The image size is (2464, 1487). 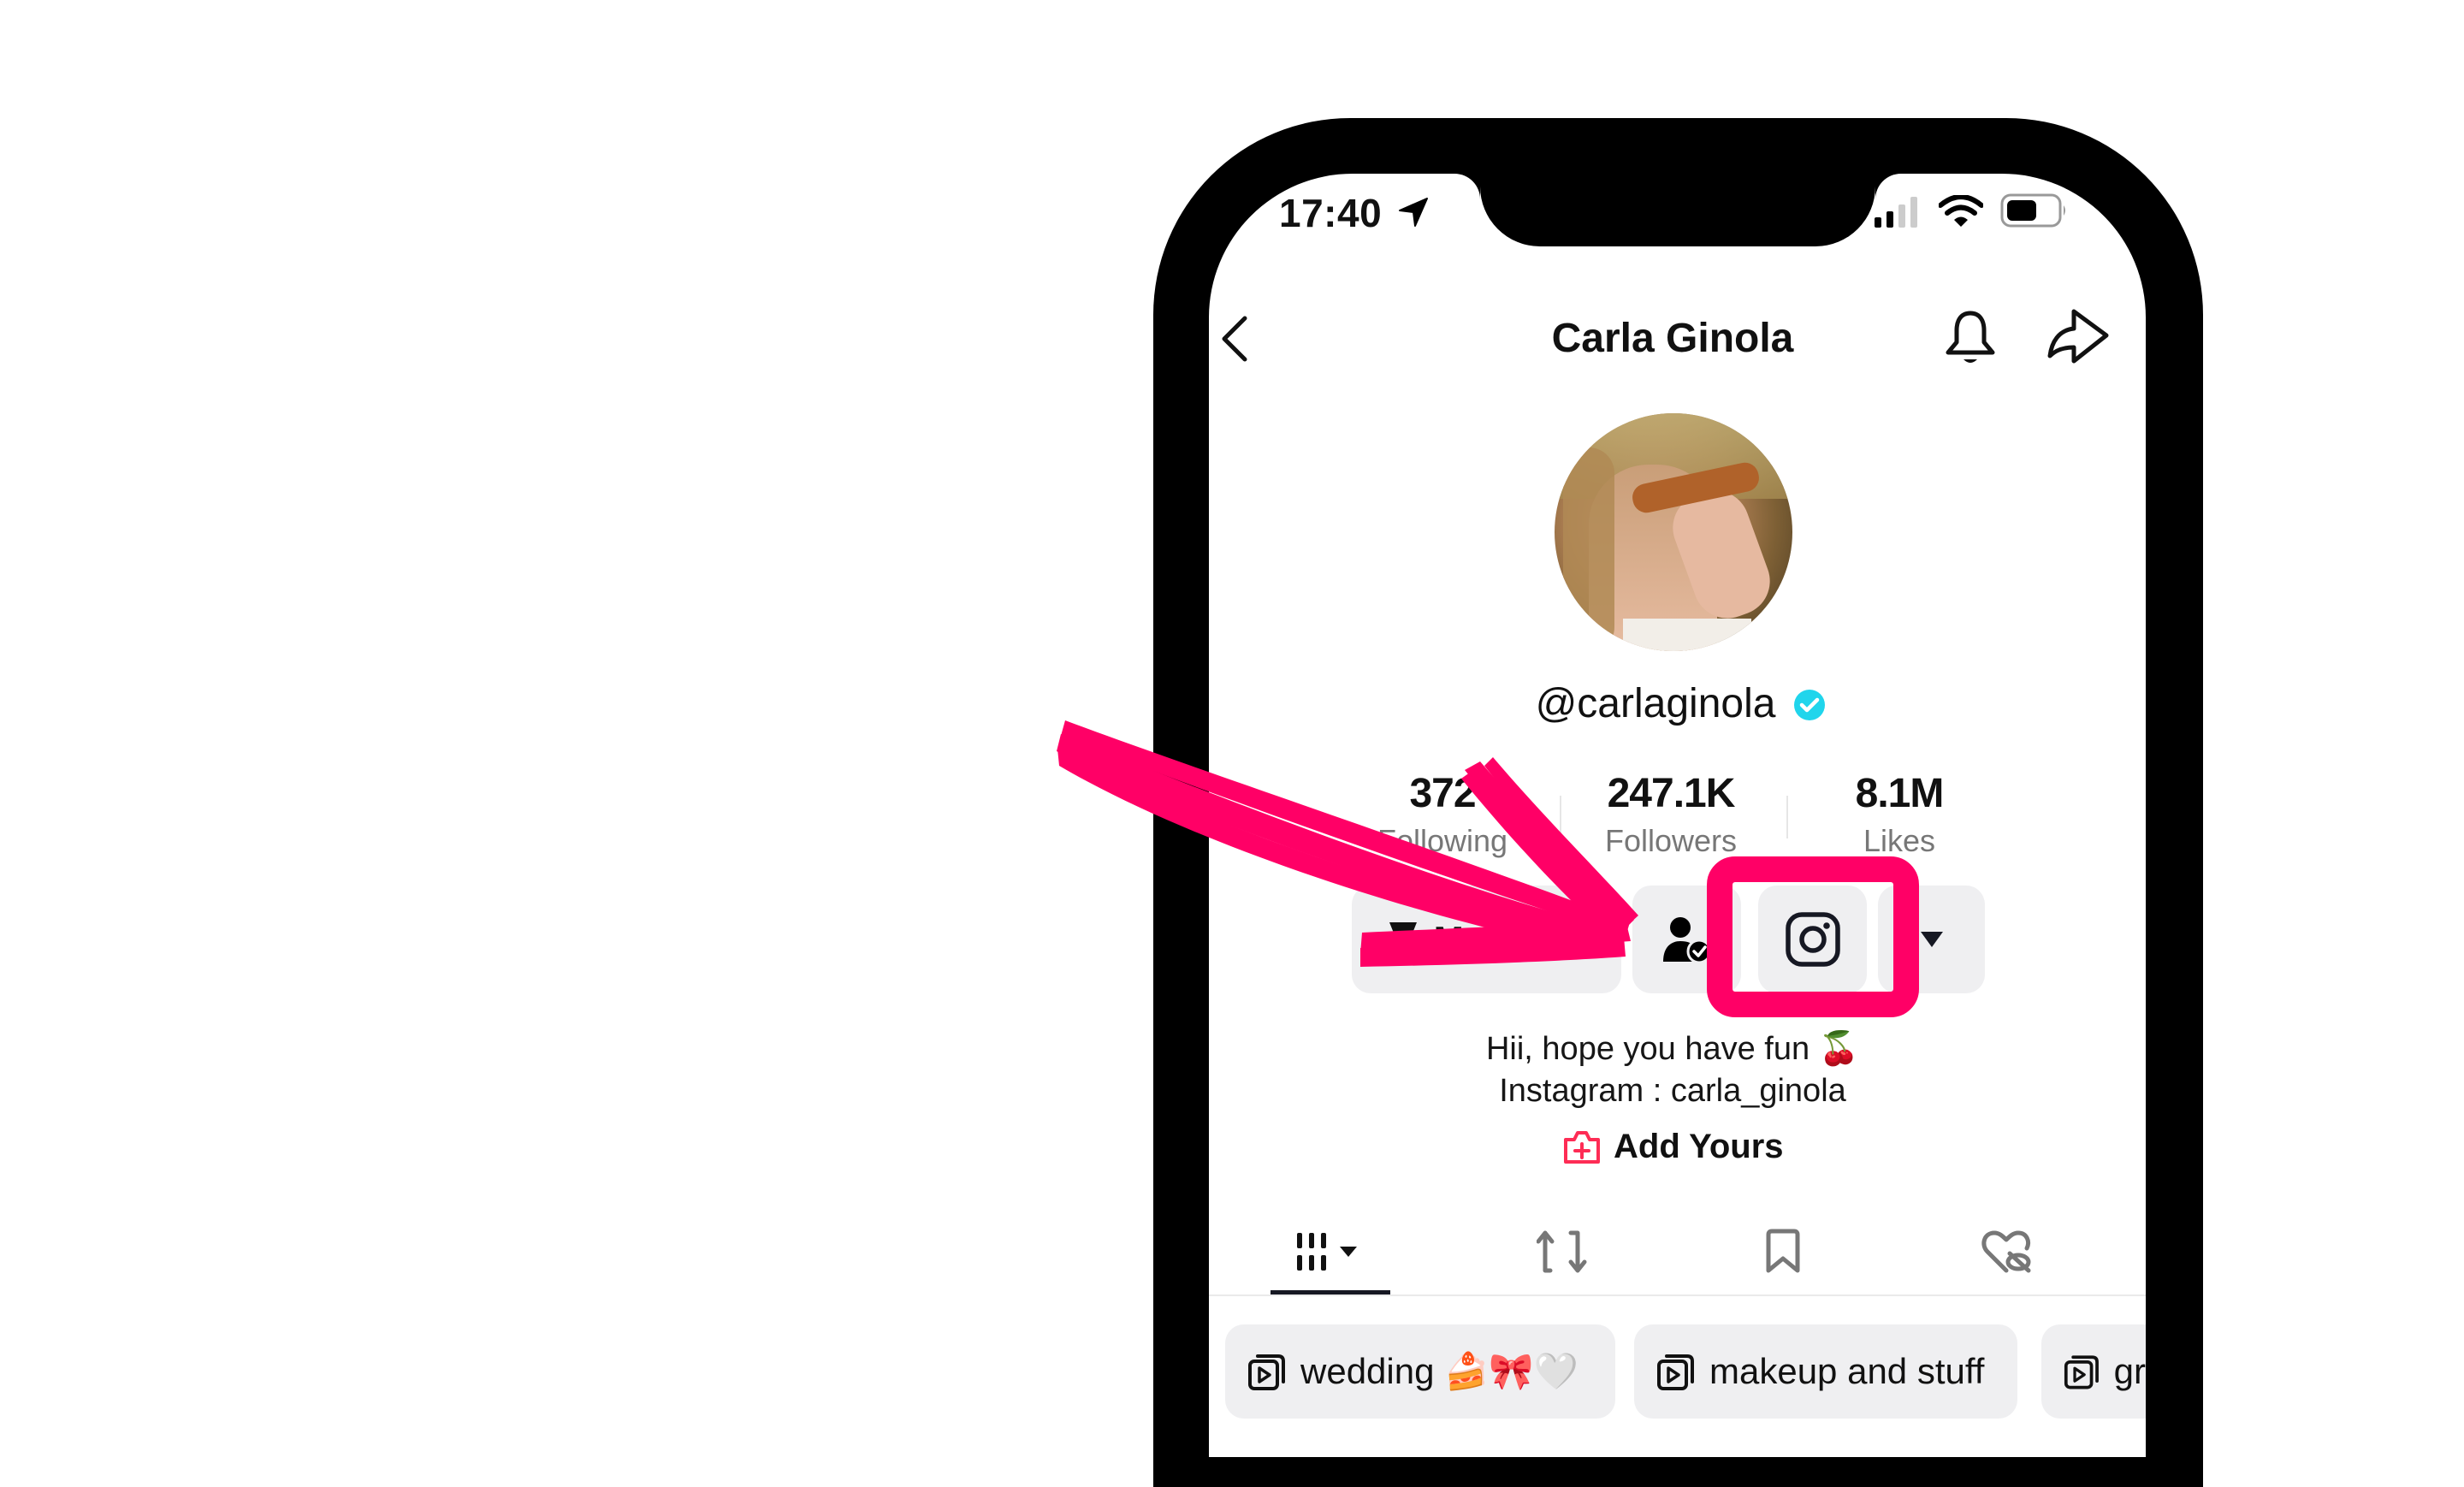 What do you see at coordinates (1900, 793) in the screenshot?
I see `stat-likes-value: 8.1M` at bounding box center [1900, 793].